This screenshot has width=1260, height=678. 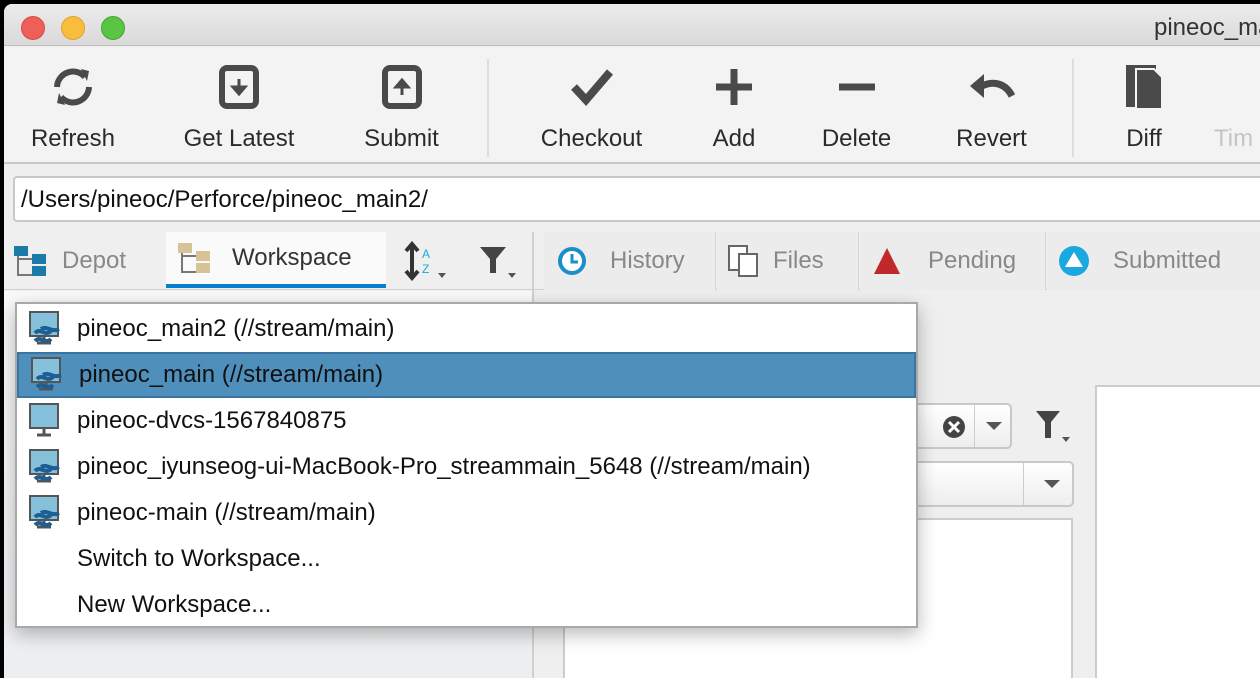 I want to click on submit-button: Submit, so click(x=401, y=105).